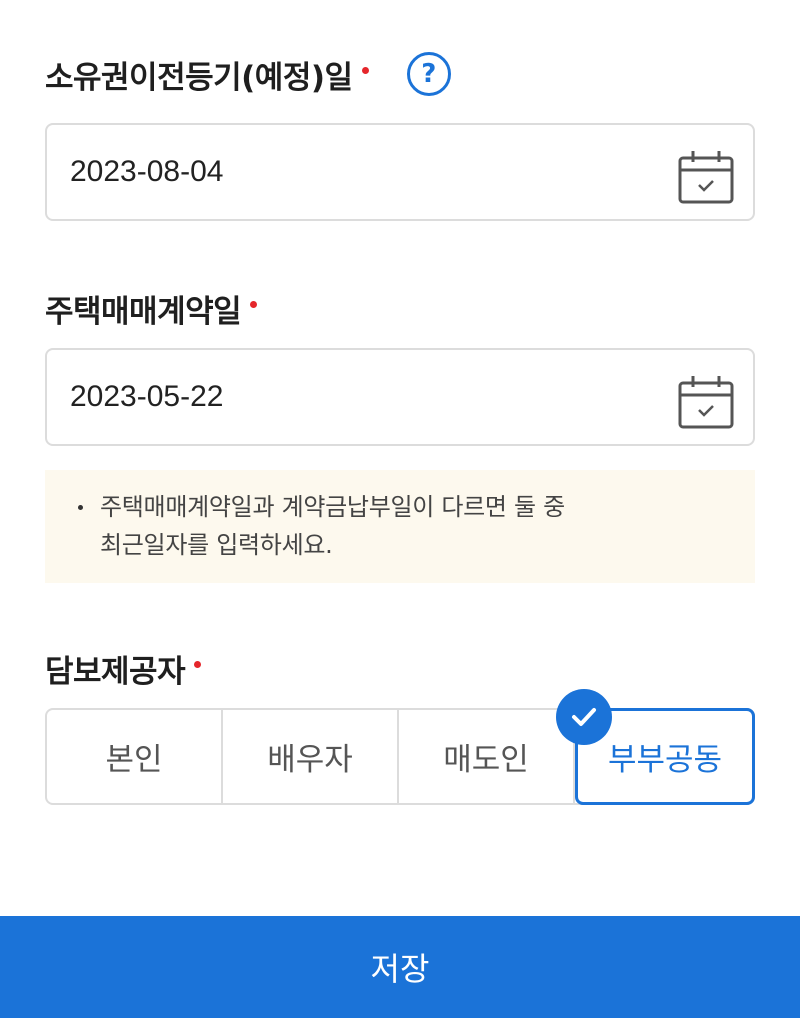 The image size is (800, 1018). Describe the element at coordinates (147, 171) in the screenshot. I see `transfer-date-value: 2023-08-04` at that location.